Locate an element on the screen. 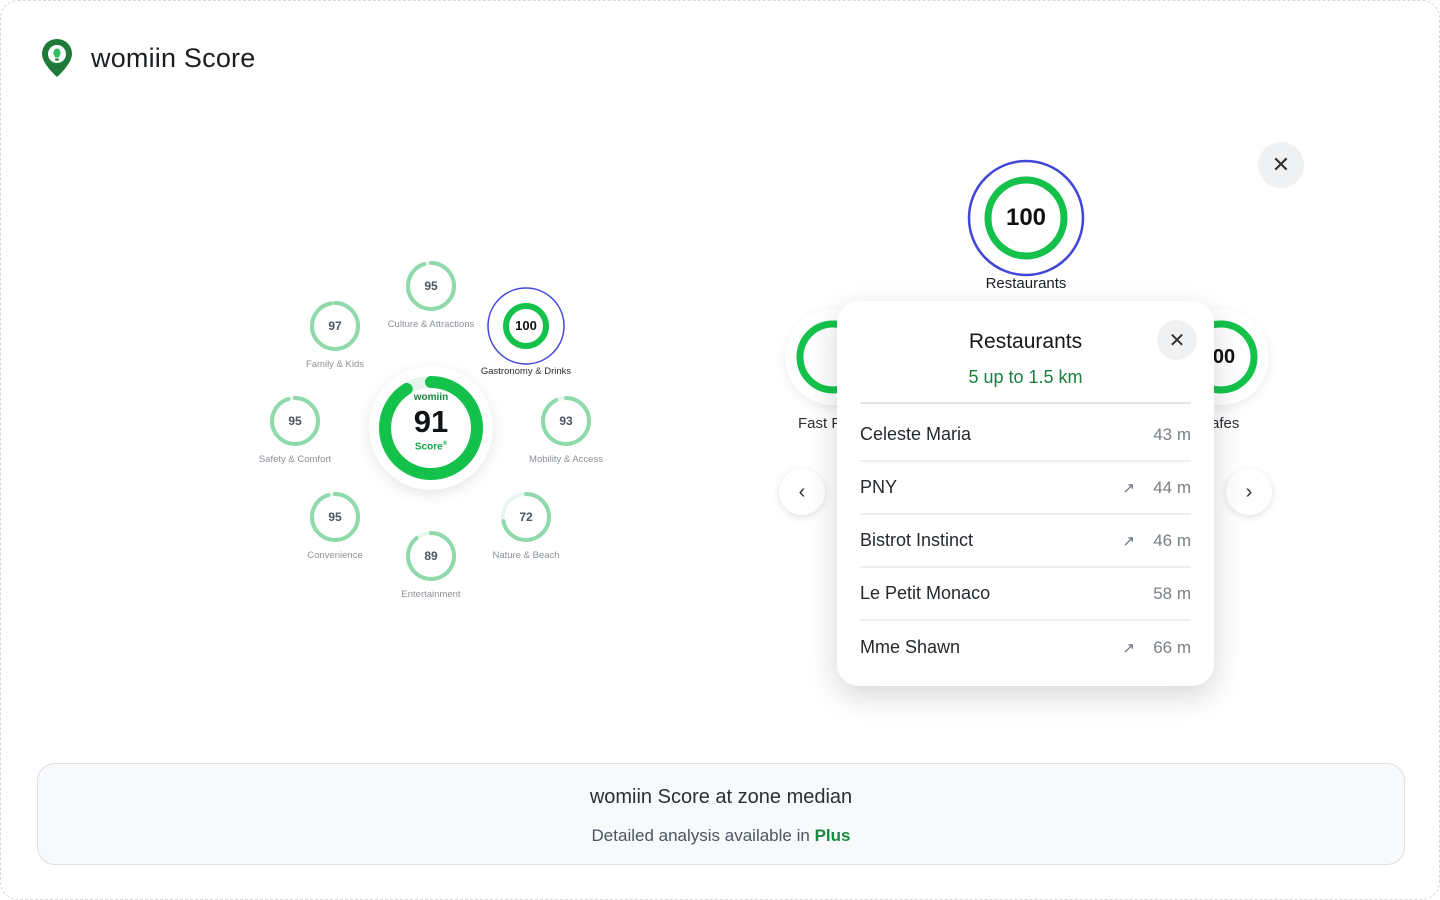  category-label: Gastronomy & Drinks is located at coordinates (526, 371).